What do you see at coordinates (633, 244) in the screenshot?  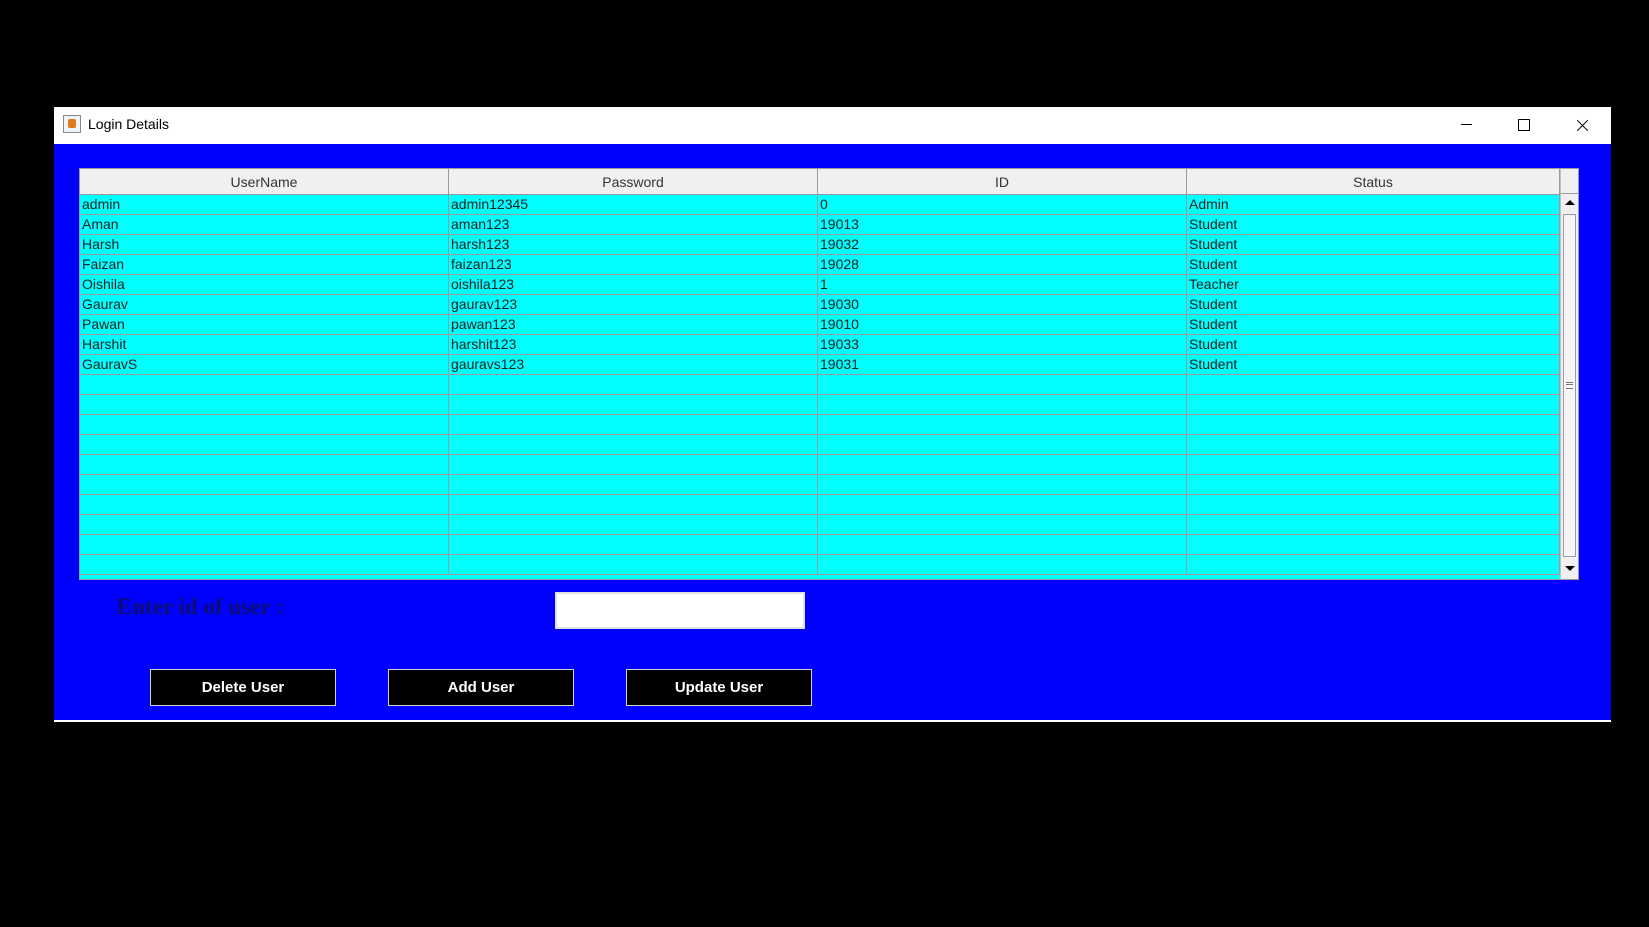 I see `password-cell: harsh123` at bounding box center [633, 244].